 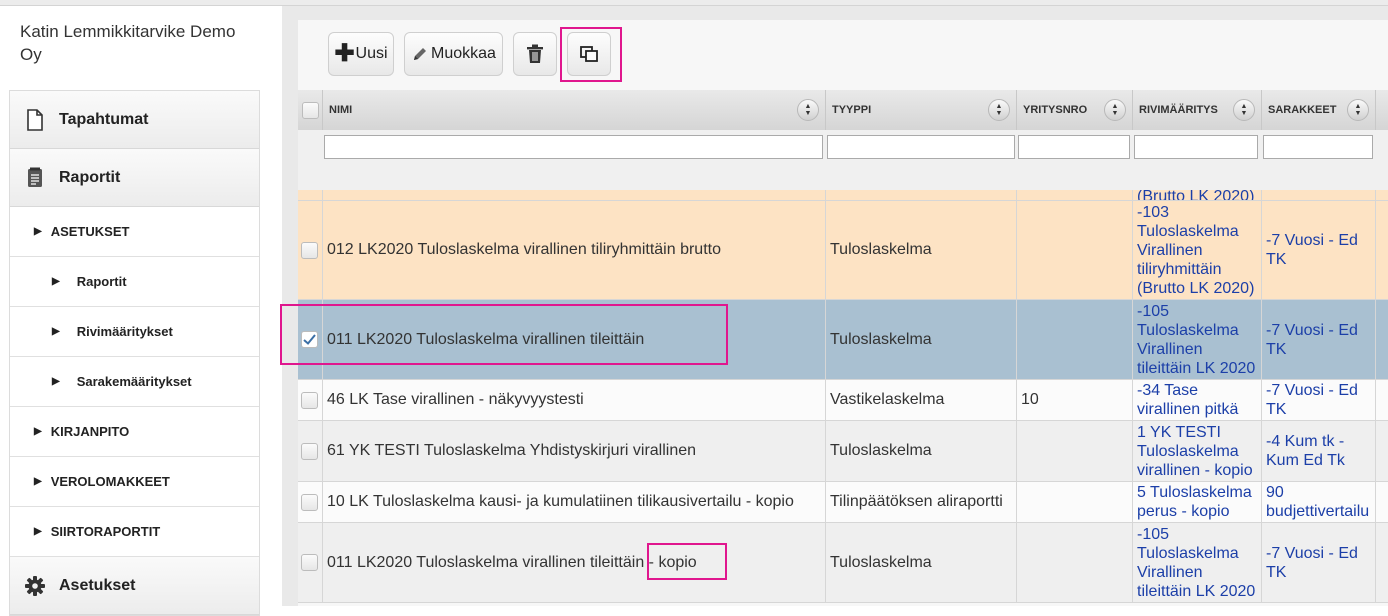 I want to click on sarakkeet-link: 90 budjettivertailu, so click(x=1319, y=502).